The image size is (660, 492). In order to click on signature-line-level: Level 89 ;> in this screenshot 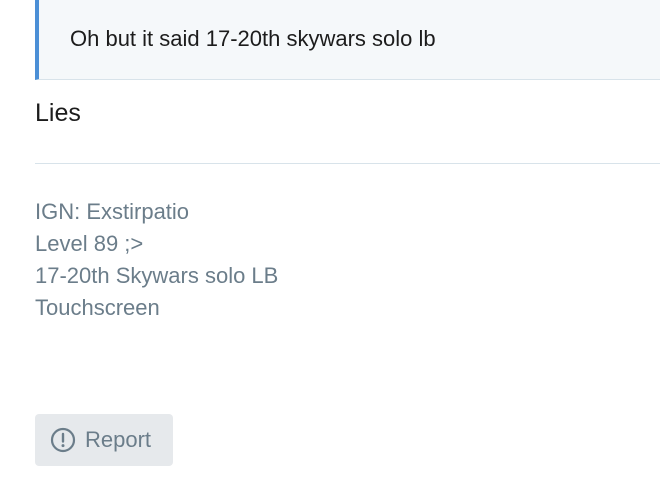, I will do `click(89, 243)`.